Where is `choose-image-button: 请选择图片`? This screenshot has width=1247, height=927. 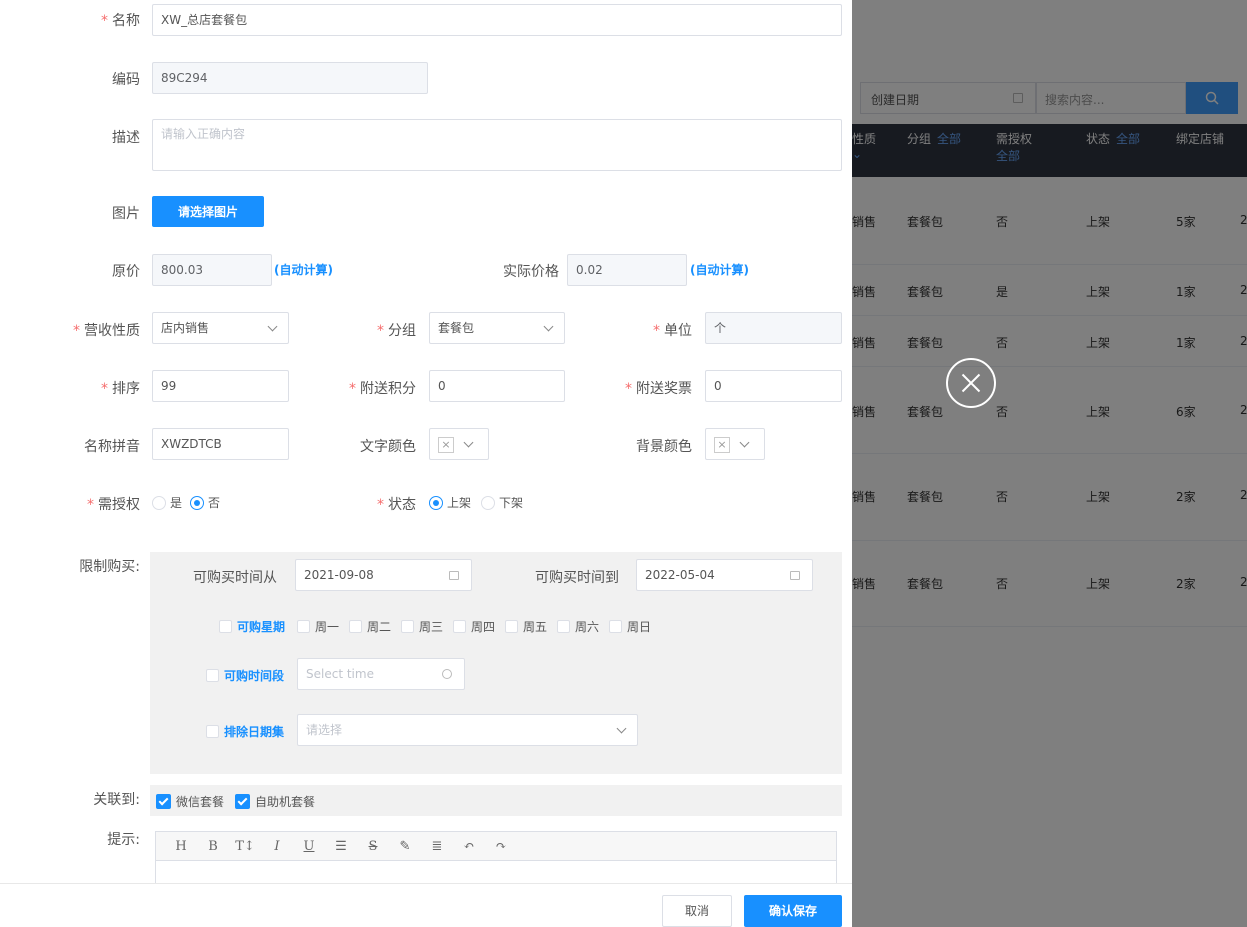
choose-image-button: 请选择图片 is located at coordinates (208, 211).